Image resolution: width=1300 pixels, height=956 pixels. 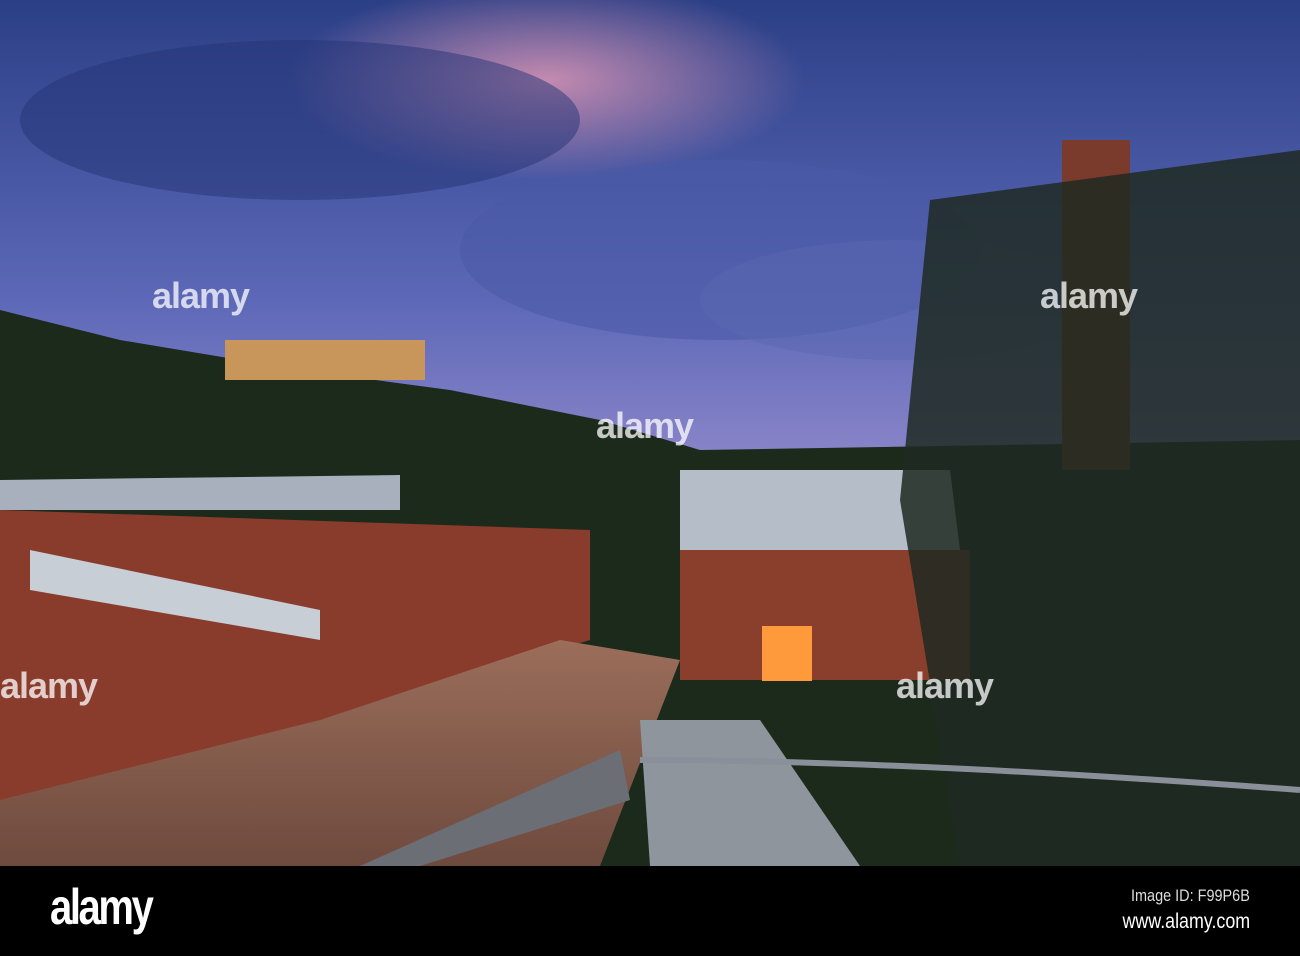 I want to click on alamy-logo: alamy, so click(x=102, y=907).